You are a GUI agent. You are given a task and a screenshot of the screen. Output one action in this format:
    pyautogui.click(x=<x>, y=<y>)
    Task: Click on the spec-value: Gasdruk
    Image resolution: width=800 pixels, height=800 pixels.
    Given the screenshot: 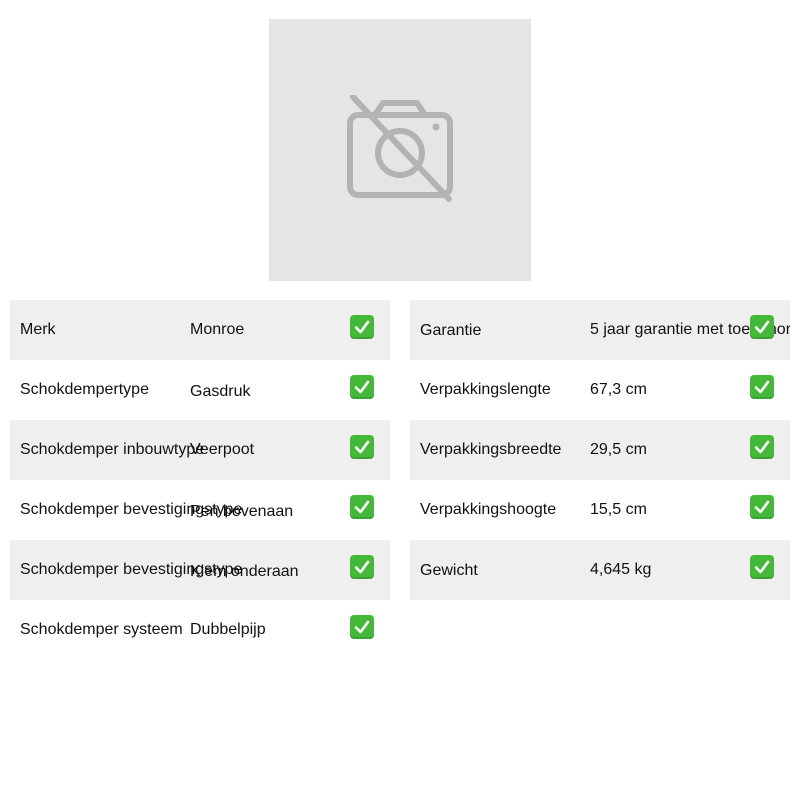 What is the action you would take?
    pyautogui.click(x=220, y=391)
    